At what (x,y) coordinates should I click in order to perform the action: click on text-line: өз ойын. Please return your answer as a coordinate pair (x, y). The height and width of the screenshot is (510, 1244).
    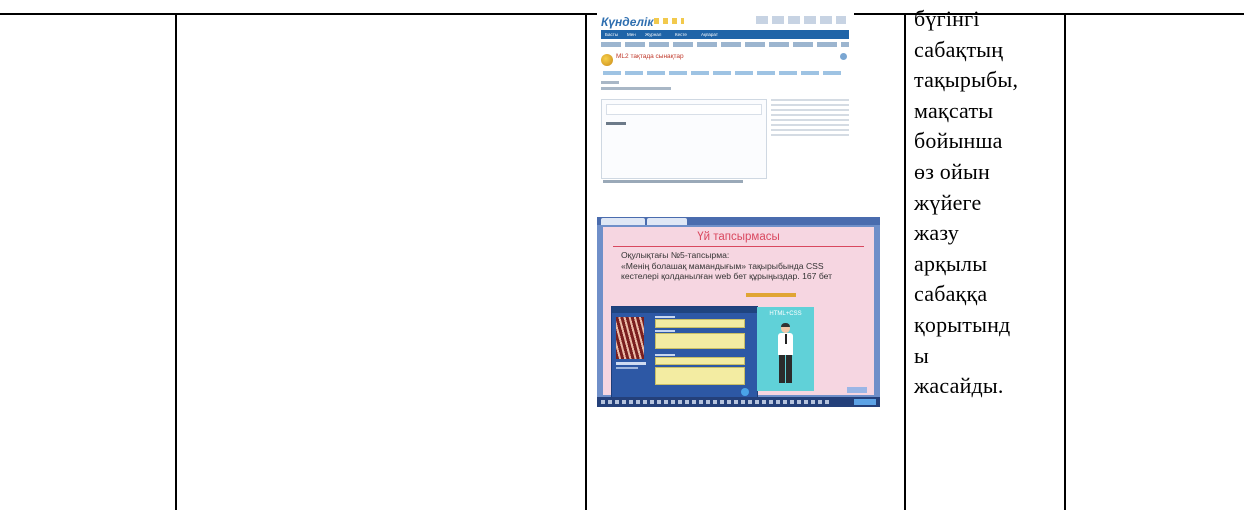
    Looking at the image, I should click on (952, 171).